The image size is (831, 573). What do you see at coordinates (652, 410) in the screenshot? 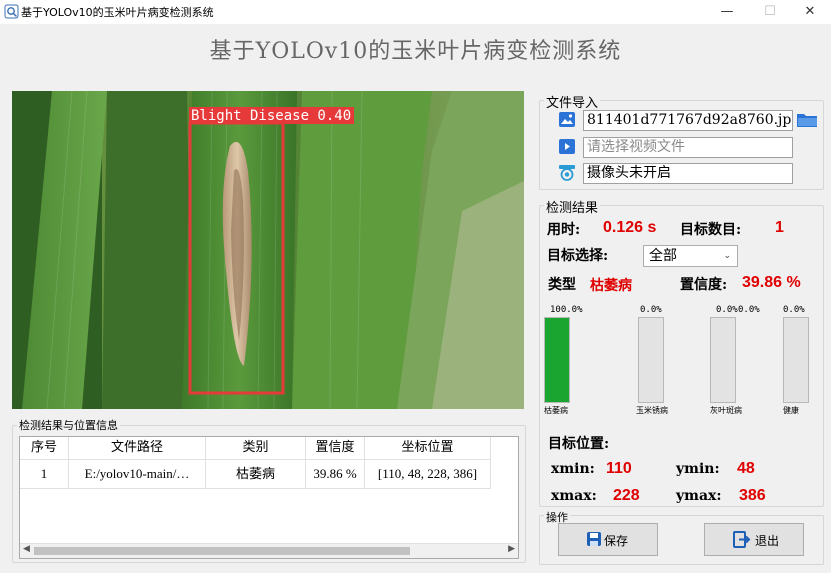
I see `bar-label-1: 玉米锈病` at bounding box center [652, 410].